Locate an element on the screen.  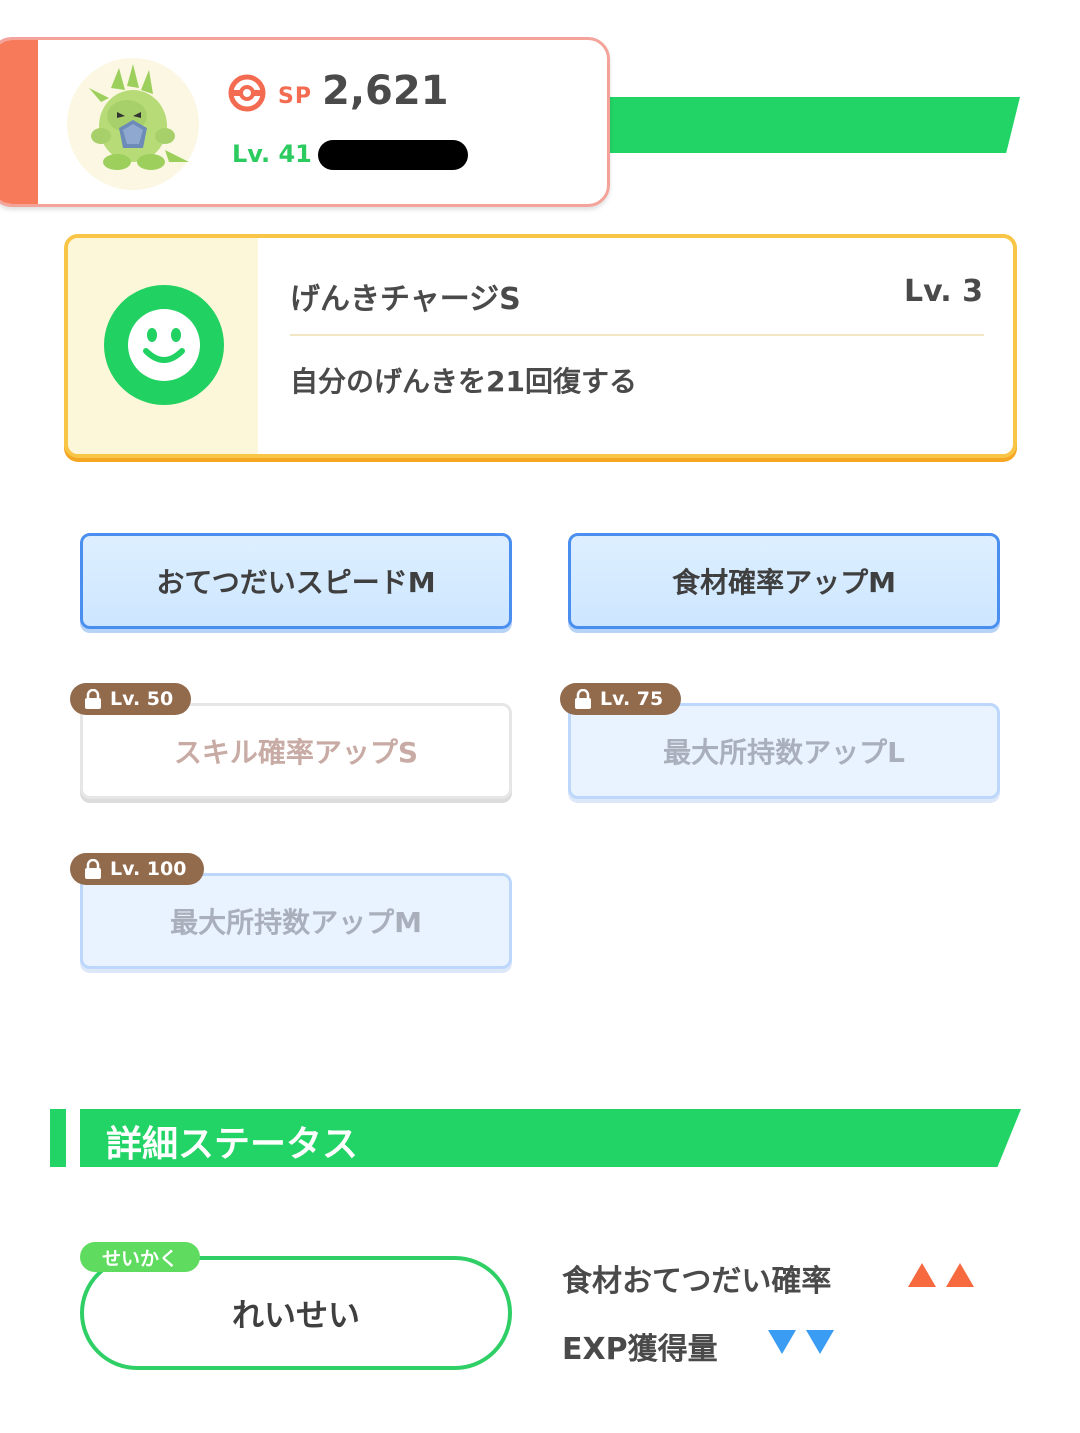
sub-skill-button-2: 食材確率アップM is located at coordinates (784, 581).